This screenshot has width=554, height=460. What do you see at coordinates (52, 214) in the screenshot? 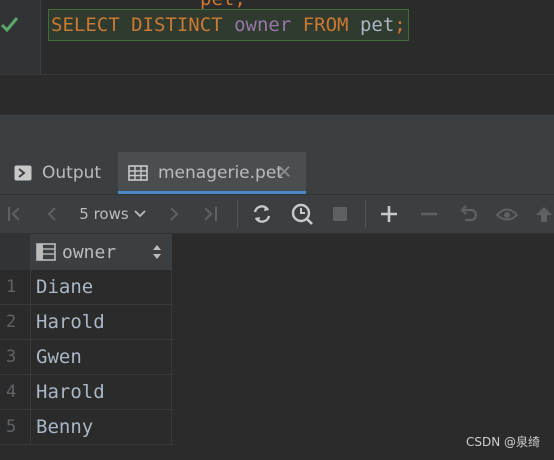
I see `prev-page-icon` at bounding box center [52, 214].